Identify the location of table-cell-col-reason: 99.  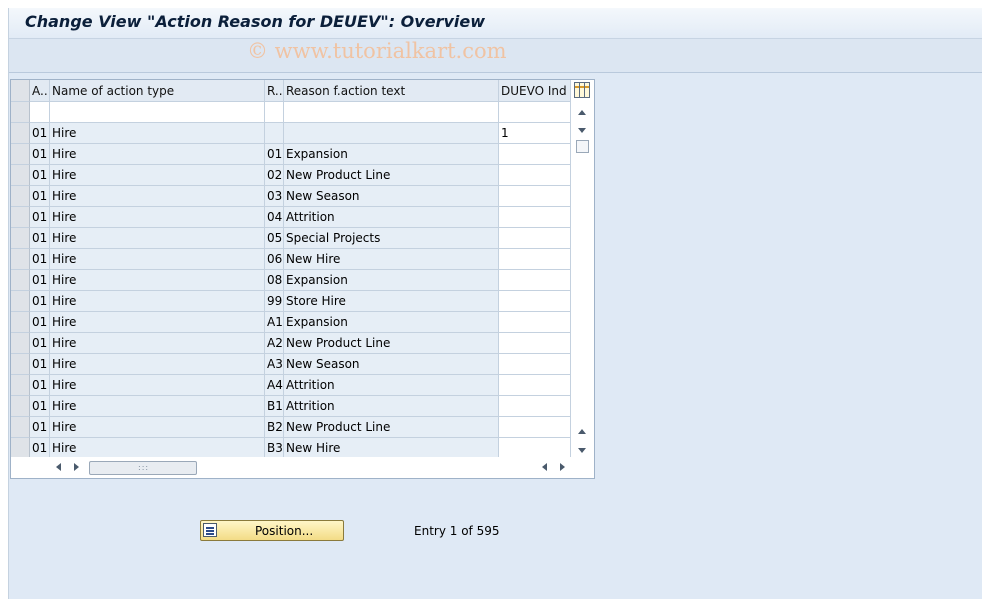
(274, 301).